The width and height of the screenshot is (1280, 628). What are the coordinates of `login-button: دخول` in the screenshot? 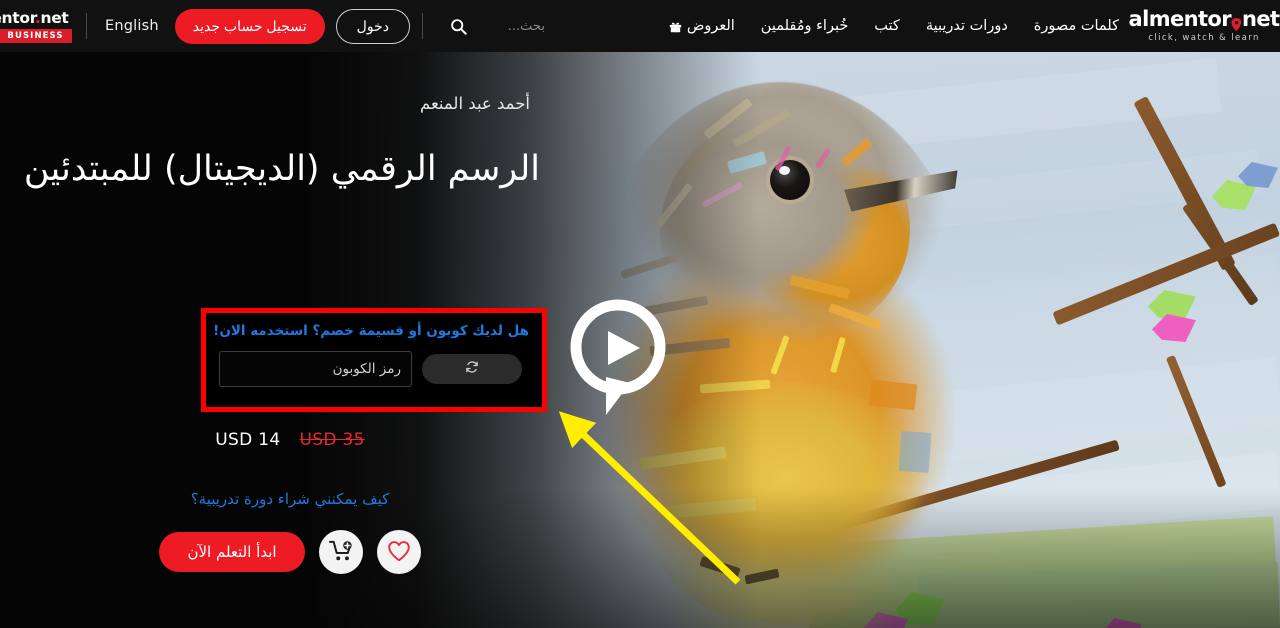 It's located at (372, 26).